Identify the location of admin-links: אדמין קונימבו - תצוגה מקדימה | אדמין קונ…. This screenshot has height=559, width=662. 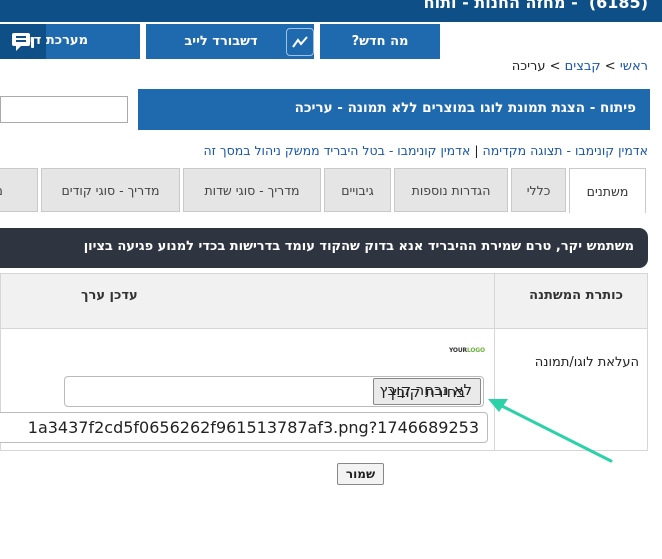
(425, 150).